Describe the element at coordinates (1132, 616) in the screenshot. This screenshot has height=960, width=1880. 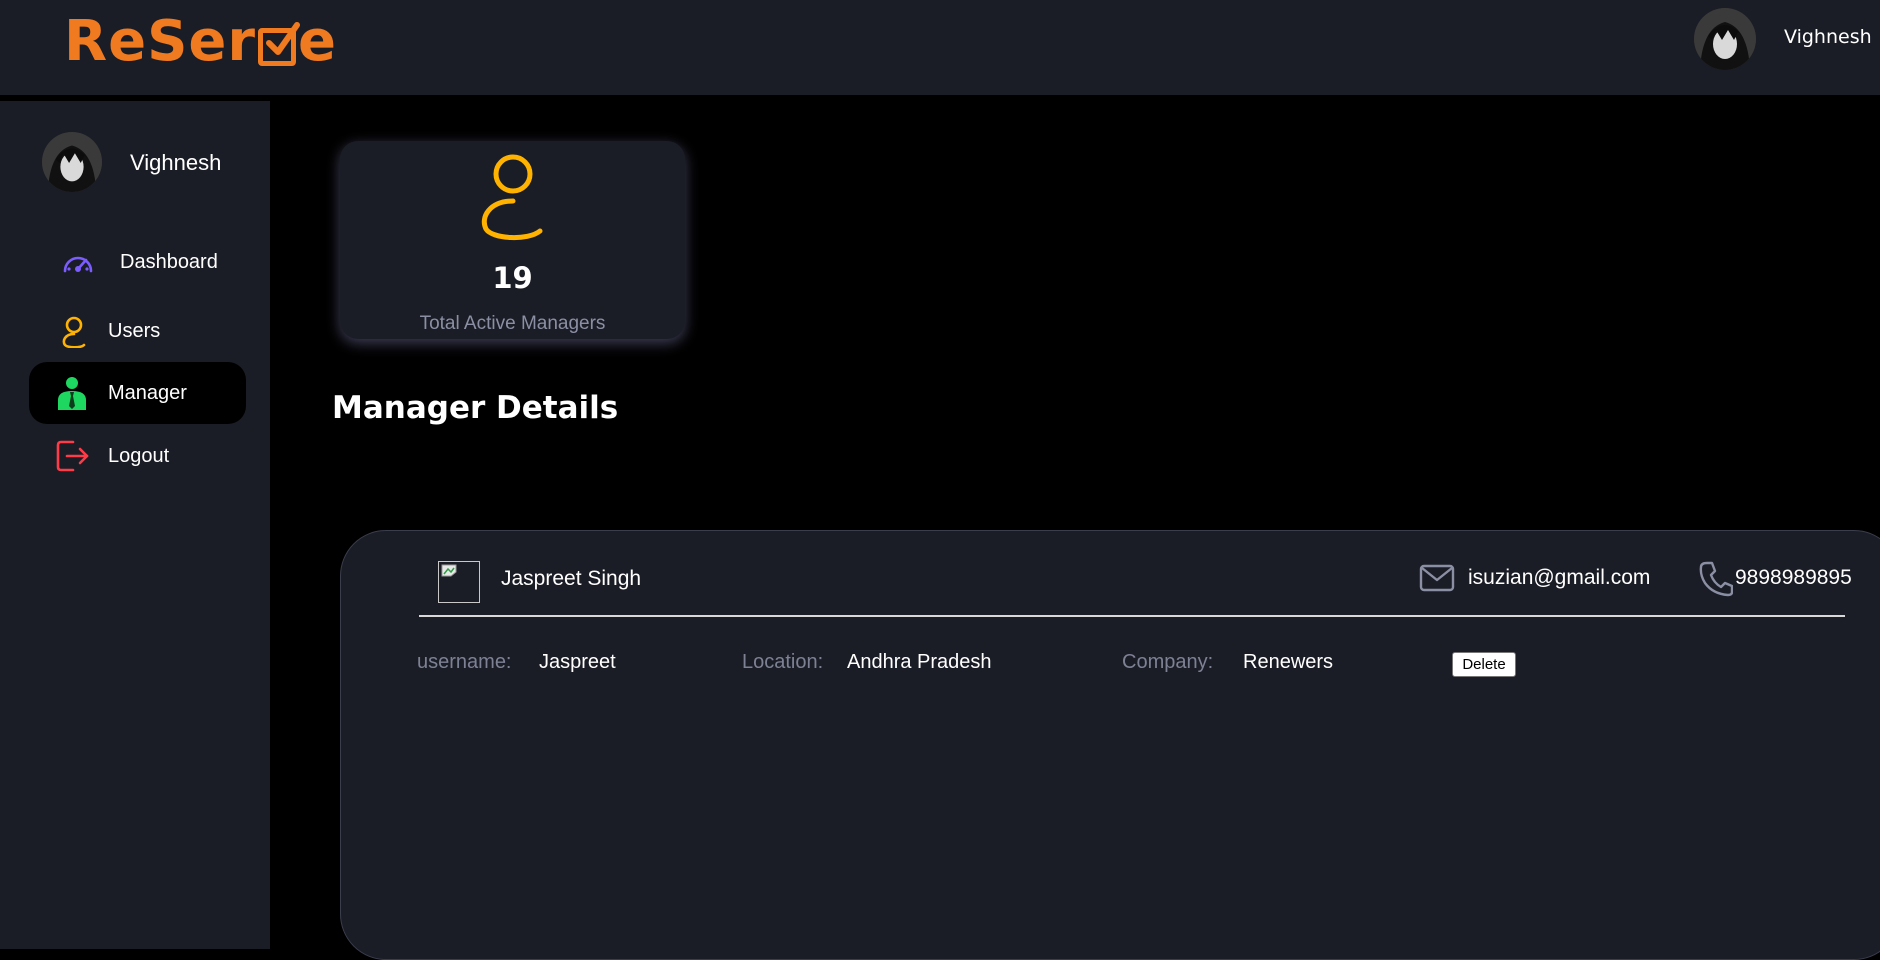
I see `divider` at that location.